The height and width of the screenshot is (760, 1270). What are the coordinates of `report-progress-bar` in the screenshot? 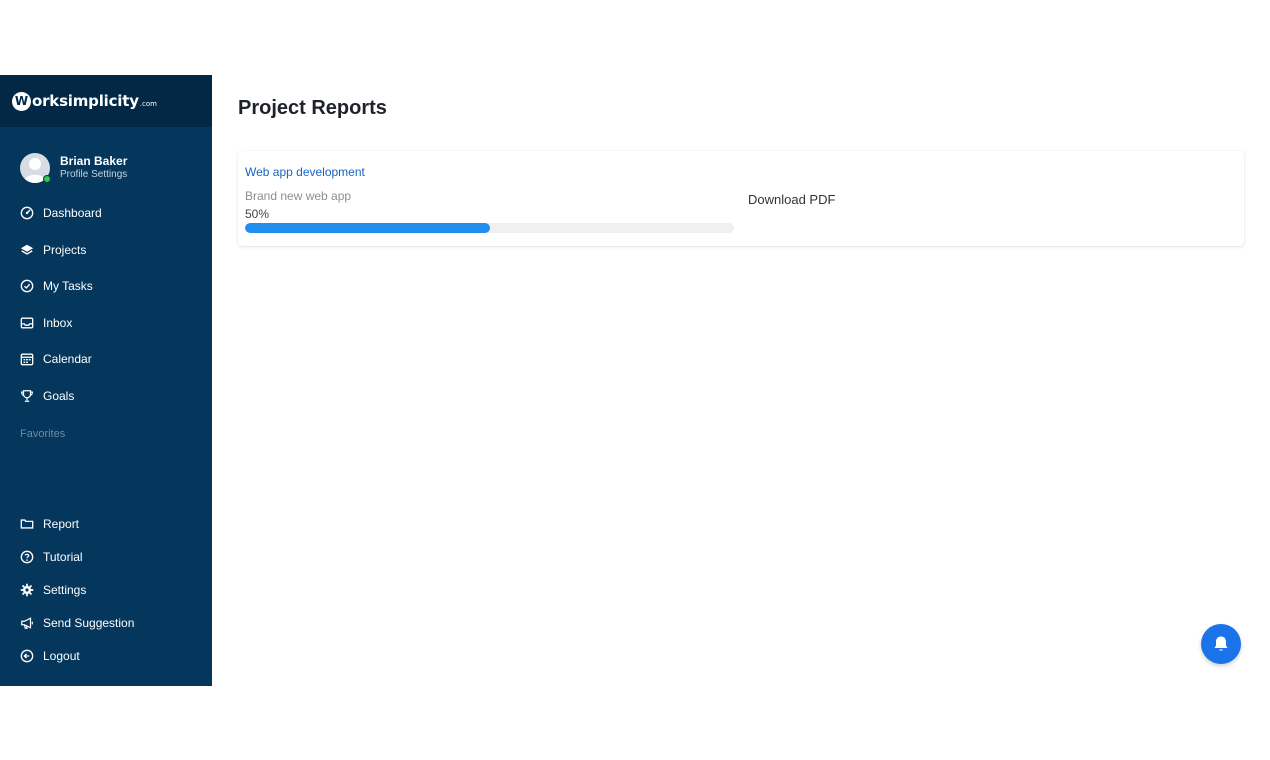 It's located at (489, 228).